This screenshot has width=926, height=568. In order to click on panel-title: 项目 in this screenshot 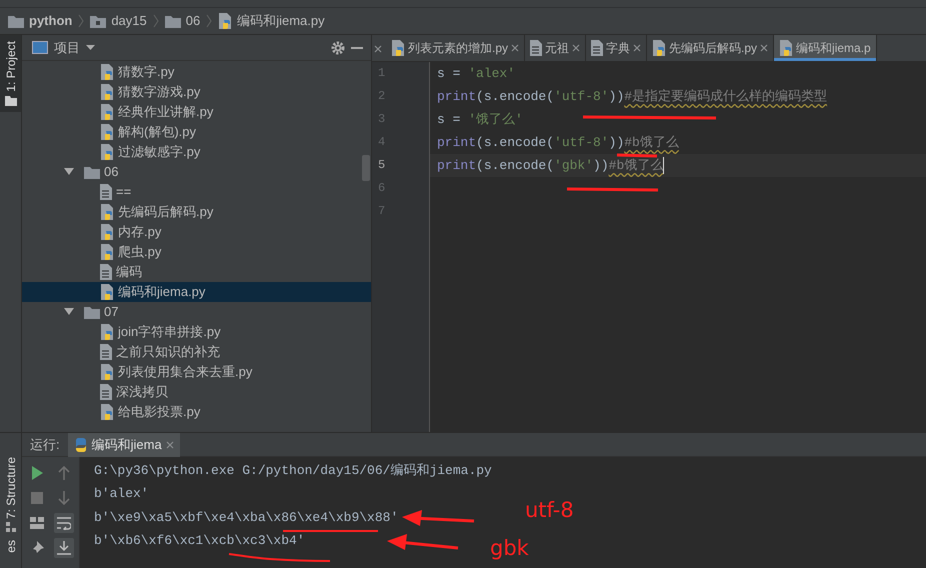, I will do `click(67, 48)`.